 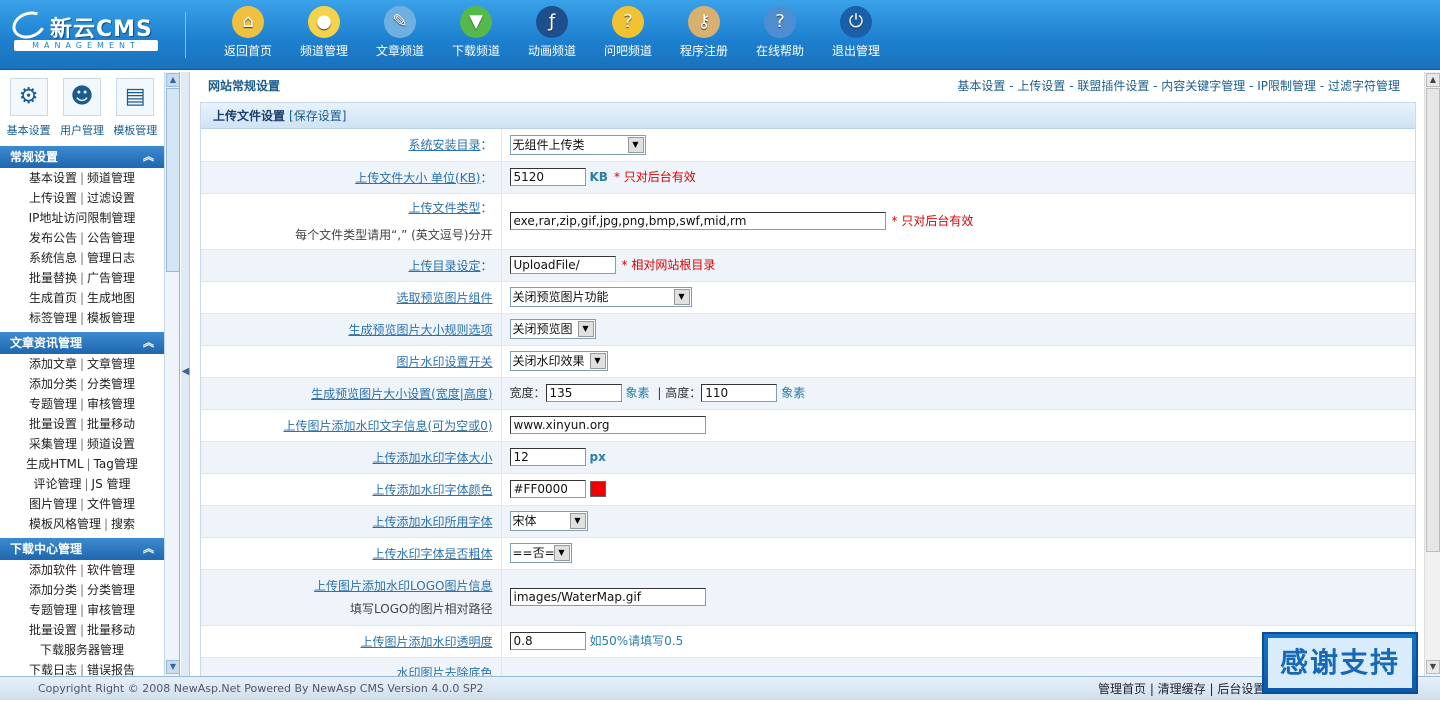 What do you see at coordinates (317, 116) in the screenshot?
I see `save-settings-link: [保存设置]` at bounding box center [317, 116].